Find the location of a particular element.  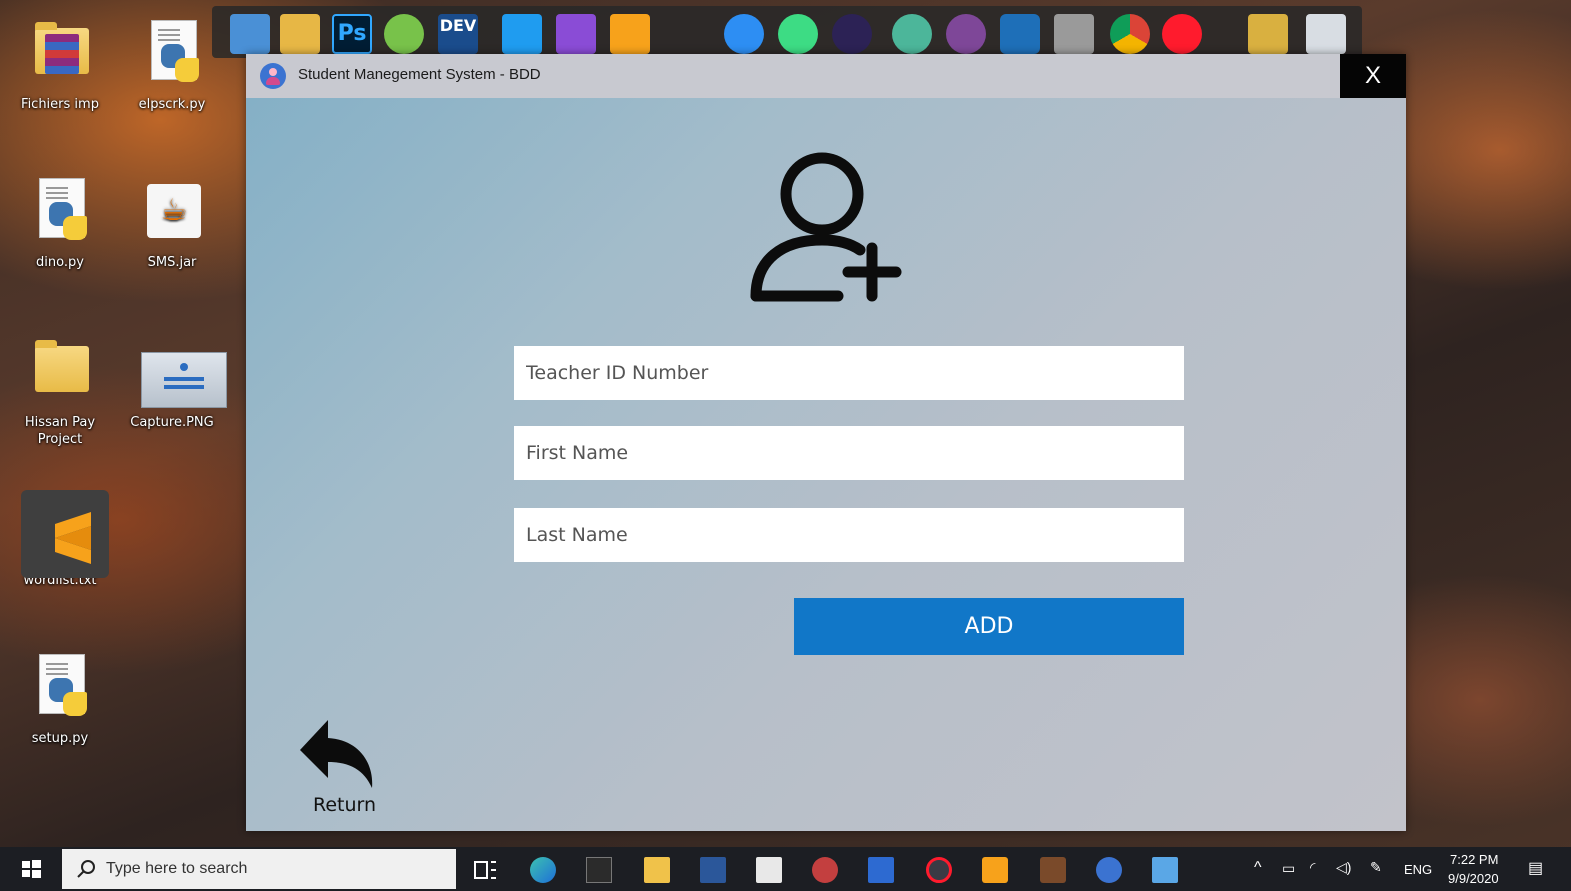

vscode-icon is located at coordinates (522, 34).